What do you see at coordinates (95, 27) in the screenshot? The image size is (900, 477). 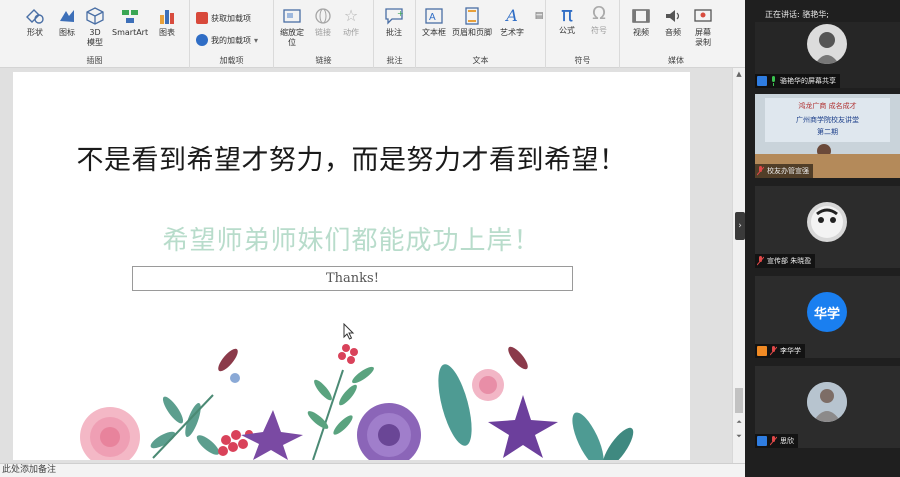 I see `3d-model-button: 3D 模型` at bounding box center [95, 27].